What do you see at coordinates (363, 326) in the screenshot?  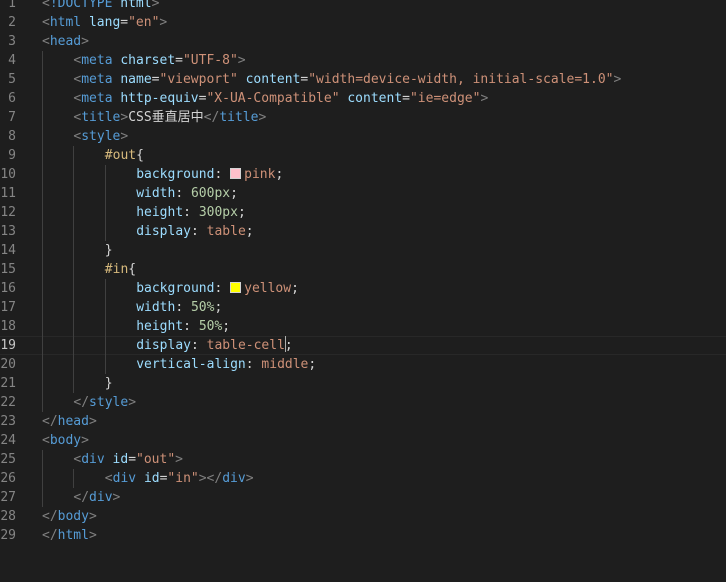 I see `code-line: 18 height: 50%;` at bounding box center [363, 326].